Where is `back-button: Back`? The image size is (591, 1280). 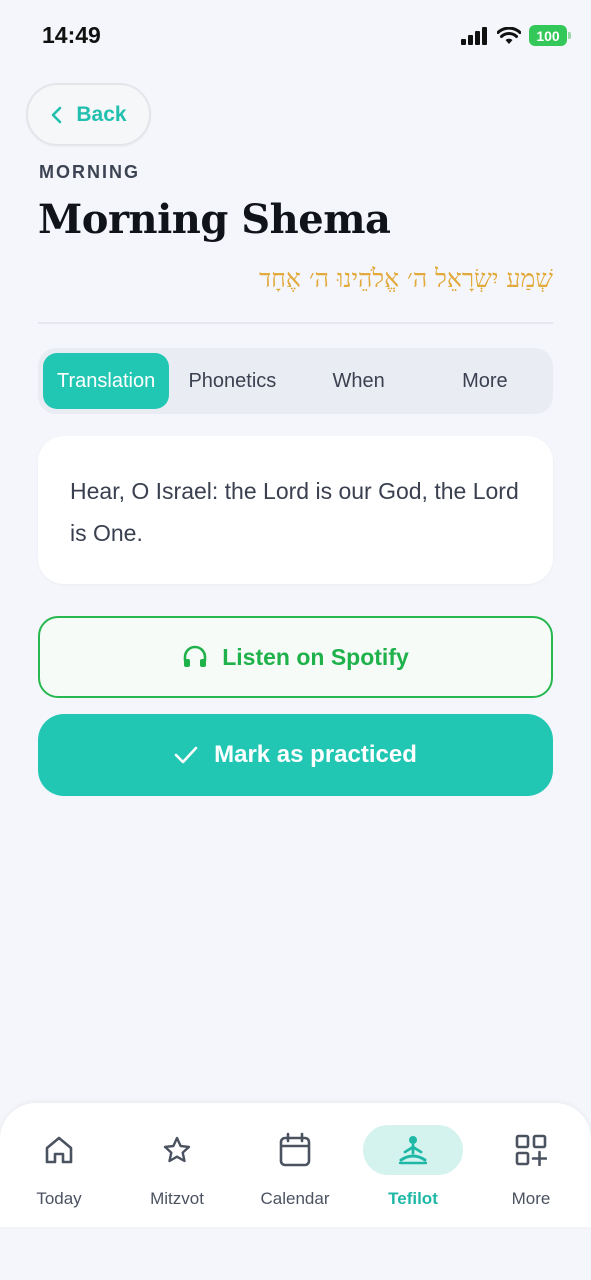 back-button: Back is located at coordinates (88, 114).